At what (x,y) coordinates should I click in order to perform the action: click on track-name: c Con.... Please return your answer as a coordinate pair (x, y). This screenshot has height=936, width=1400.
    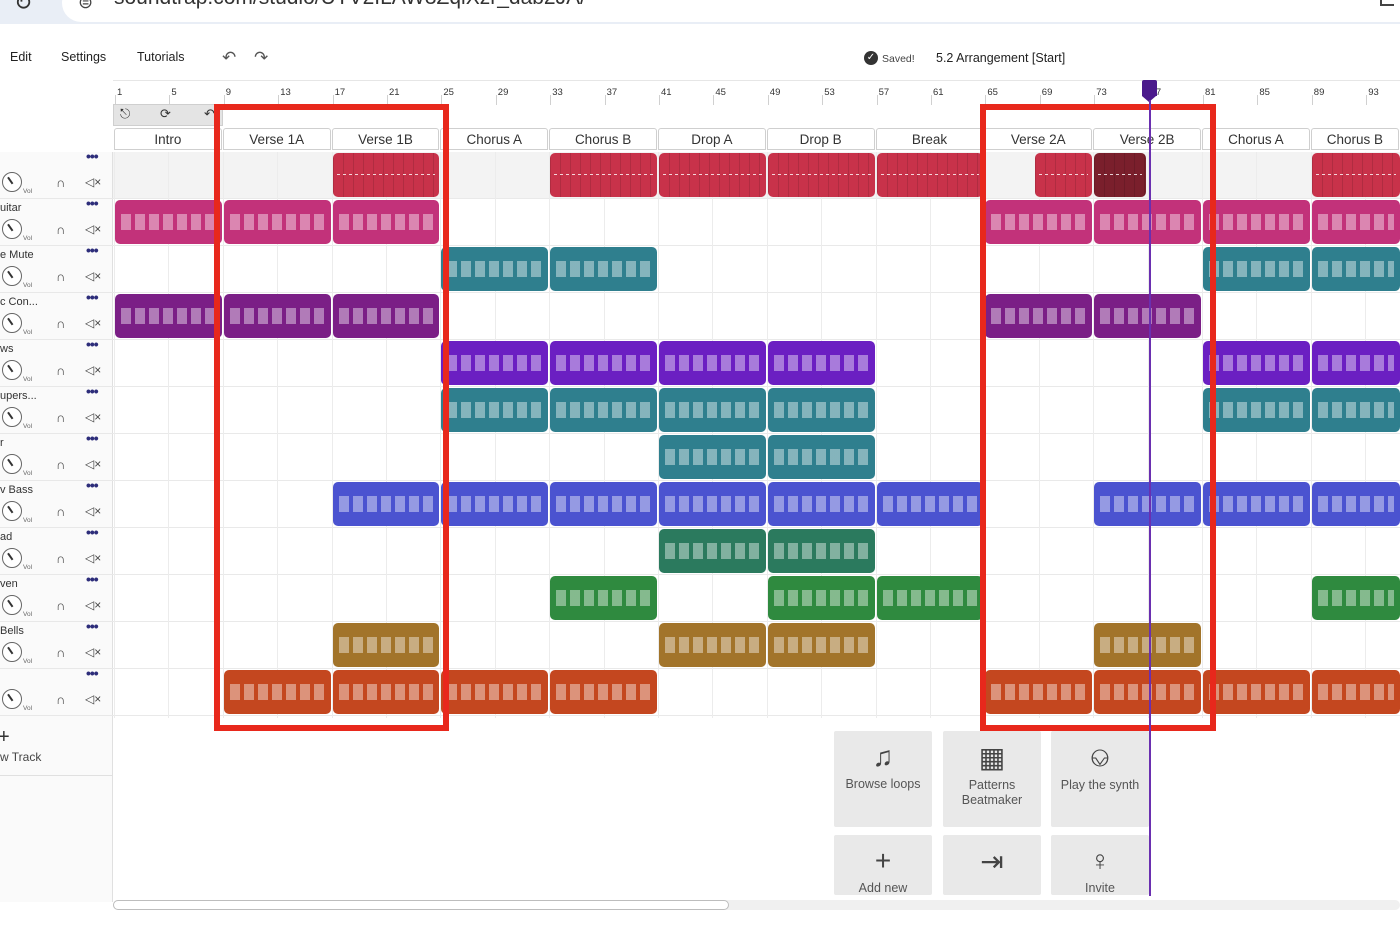
    Looking at the image, I should click on (19, 302).